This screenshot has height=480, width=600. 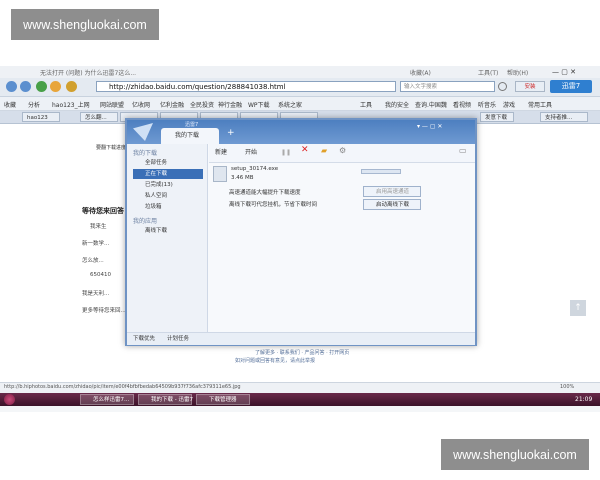 What do you see at coordinates (463, 151) in the screenshot?
I see `folder-open-icon: ▭` at bounding box center [463, 151].